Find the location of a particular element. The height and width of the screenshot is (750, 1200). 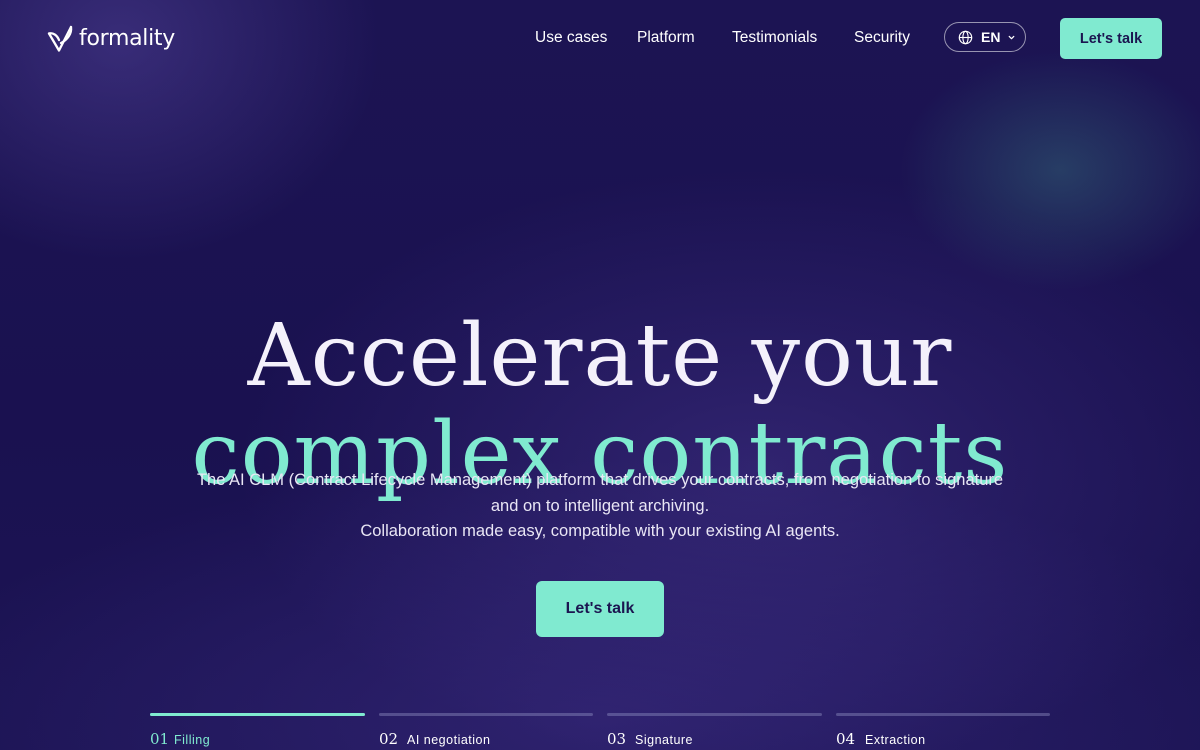

nav-link-security: Security is located at coordinates (882, 38).